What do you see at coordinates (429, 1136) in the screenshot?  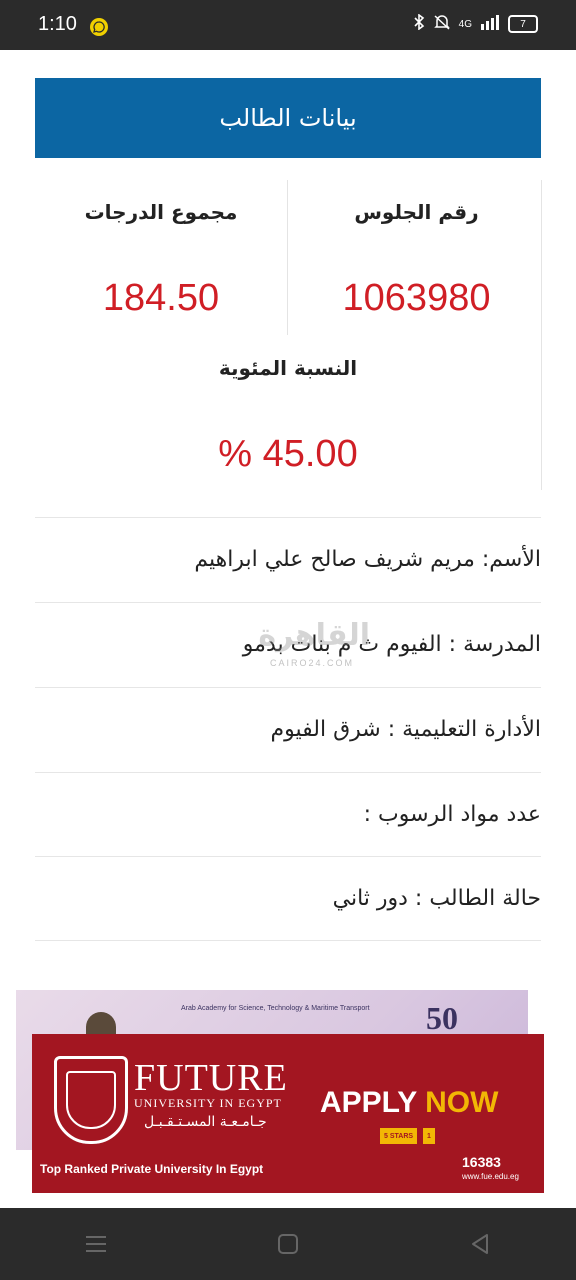 I see `rank-badge: 1` at bounding box center [429, 1136].